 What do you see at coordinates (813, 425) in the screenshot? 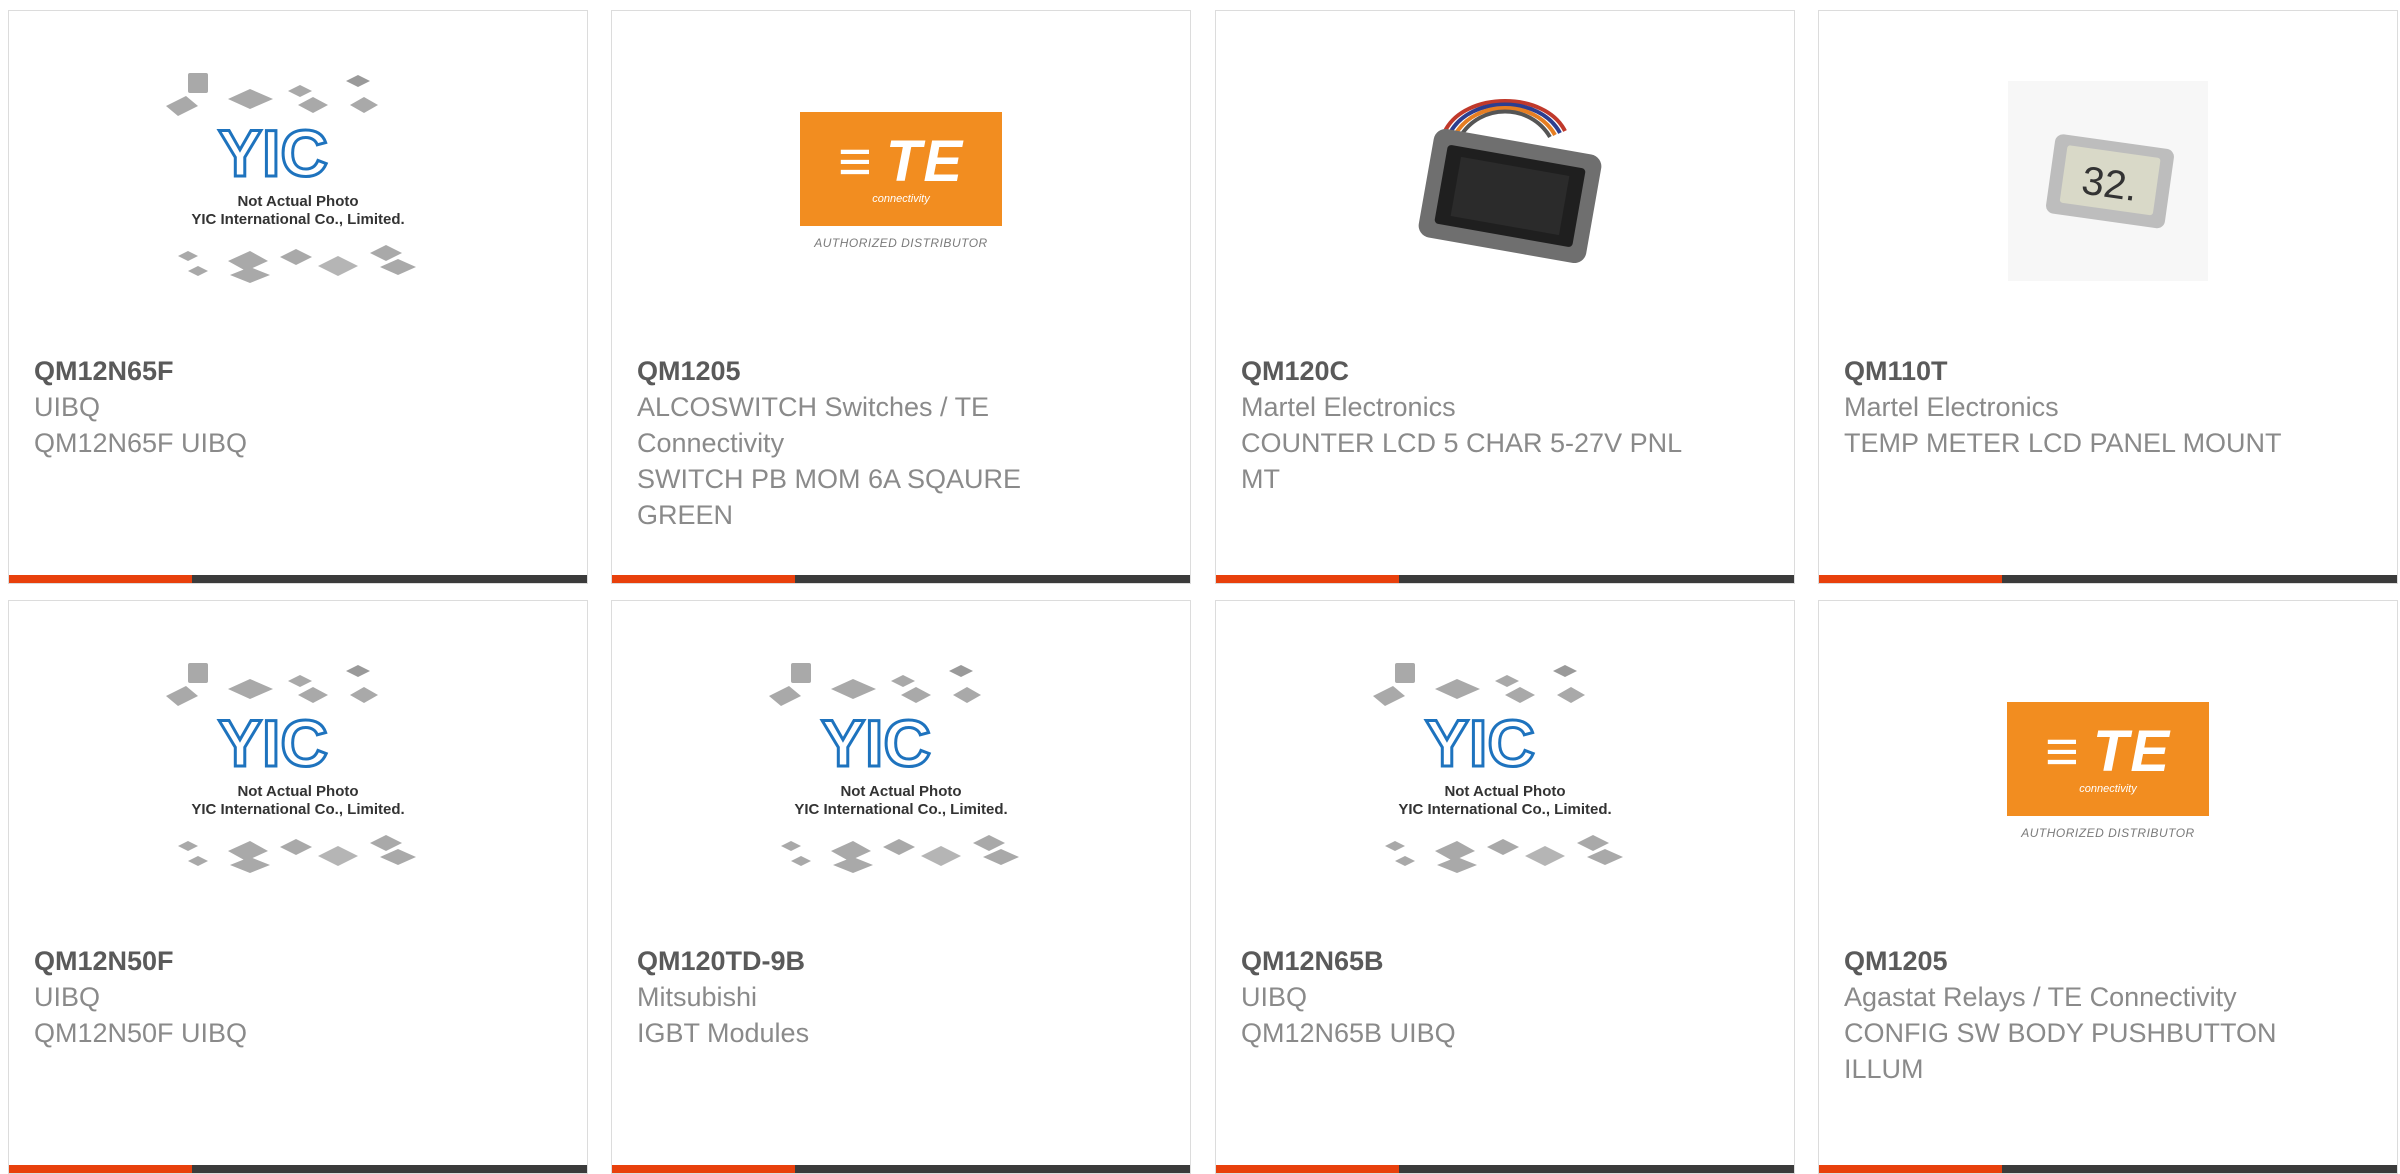
I see `manufacturer: ALCOSWITCH Switches / TE Connectivity` at bounding box center [813, 425].